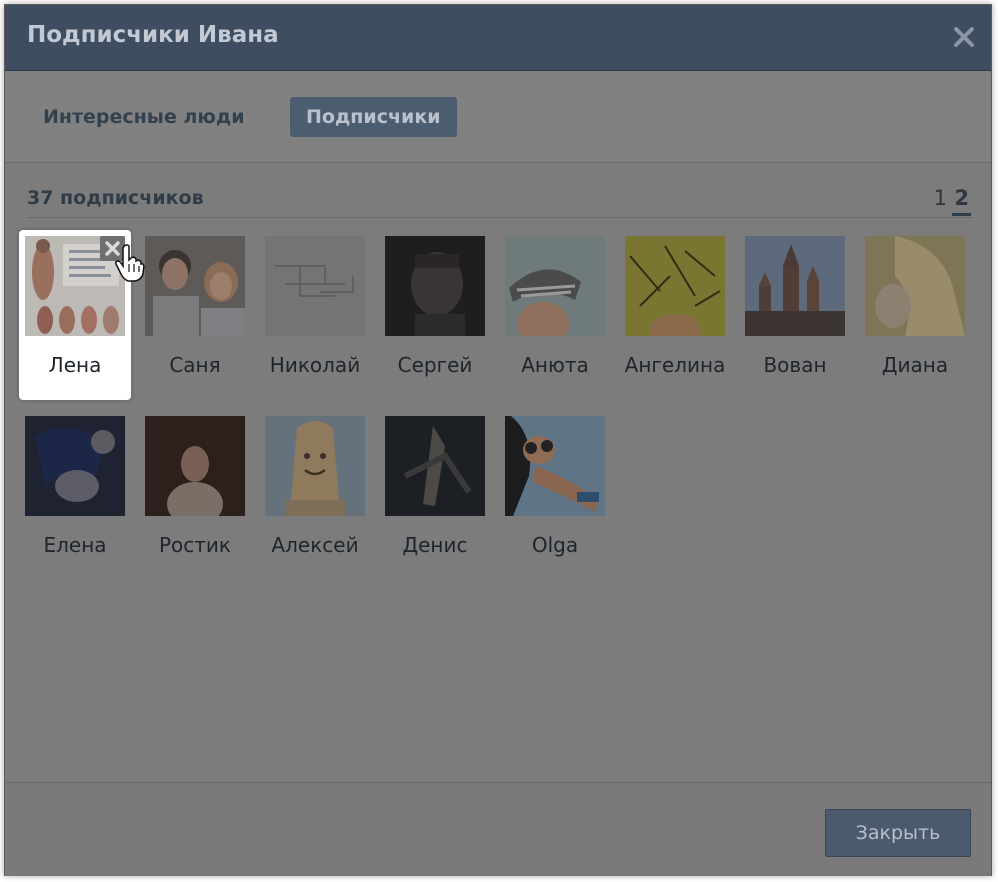 The height and width of the screenshot is (882, 998). What do you see at coordinates (435, 365) in the screenshot?
I see `follower-name: Сергей` at bounding box center [435, 365].